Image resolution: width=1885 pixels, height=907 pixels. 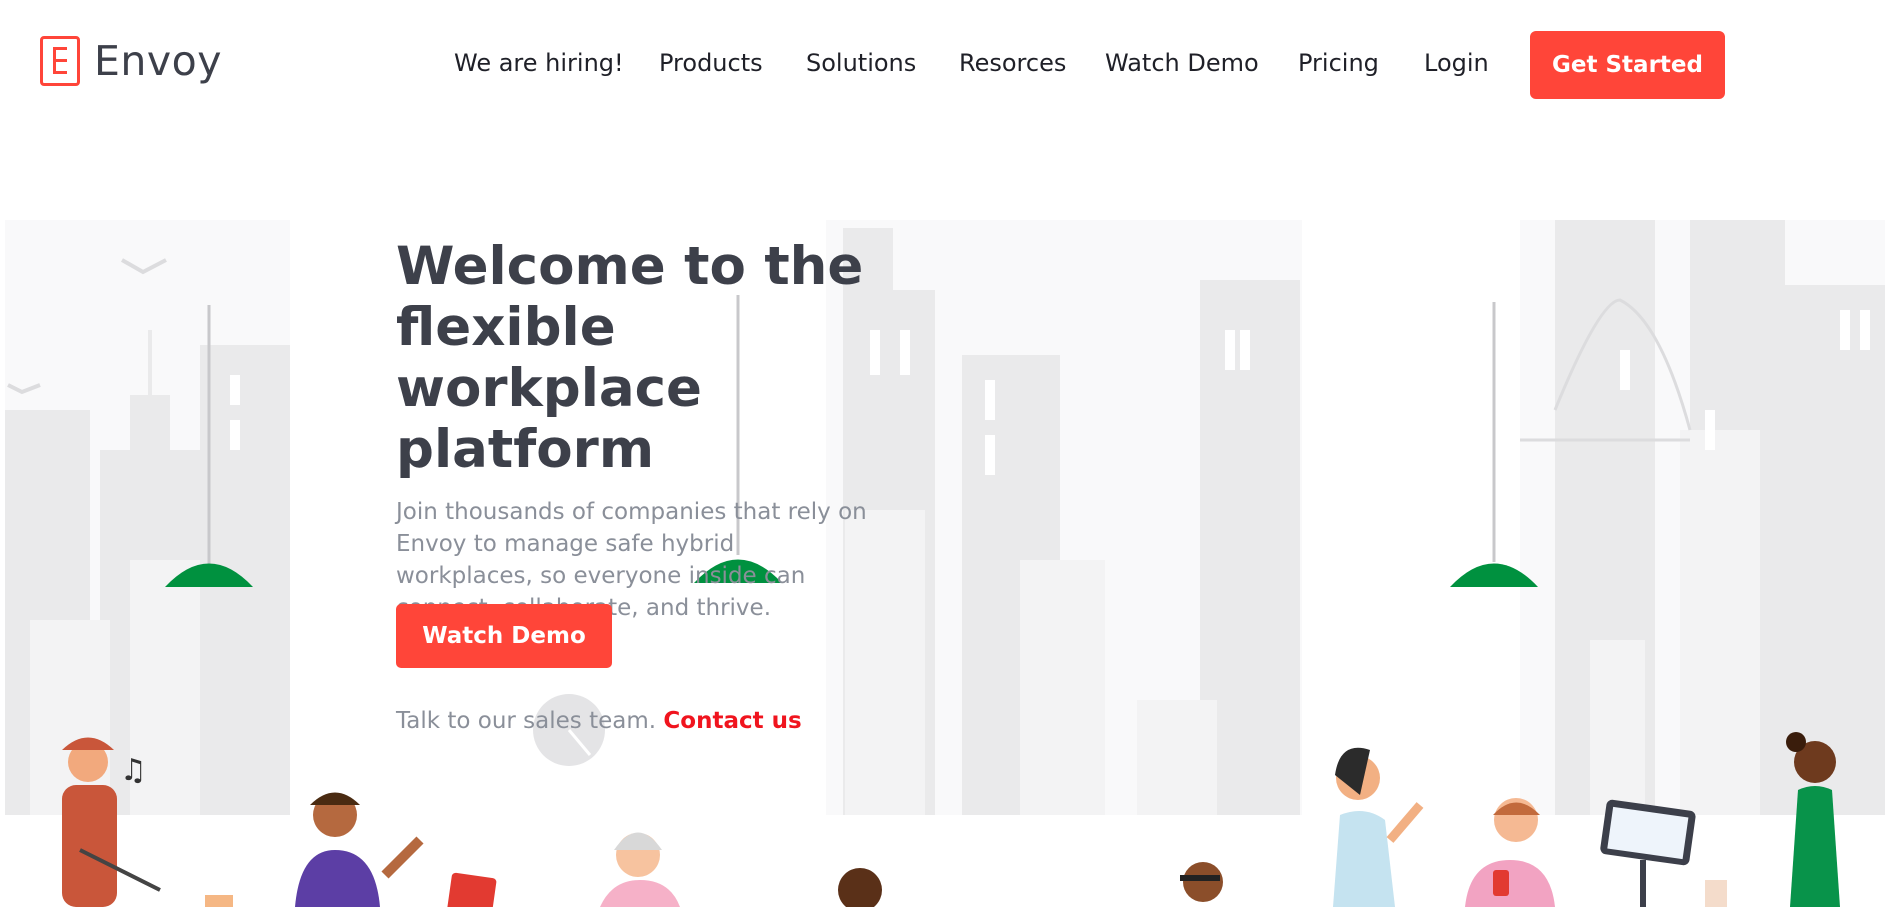 I want to click on watch-demo-button: Watch Demo, so click(x=504, y=636).